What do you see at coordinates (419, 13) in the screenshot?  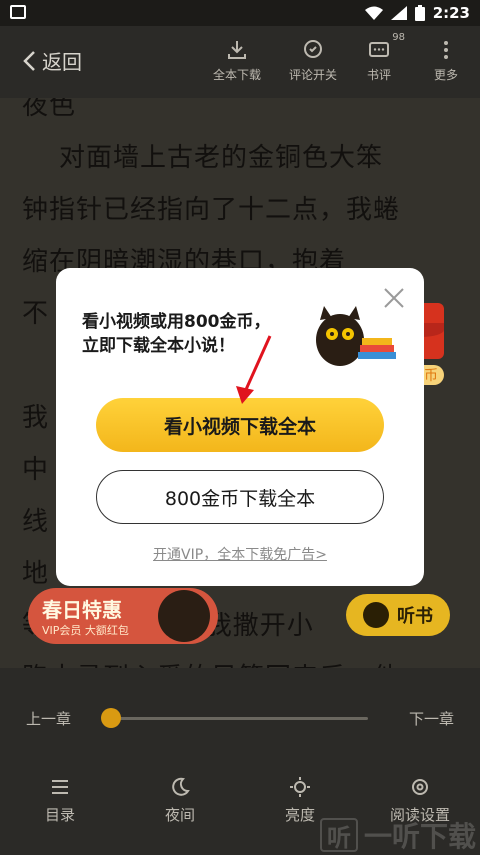 I see `battery-icon` at bounding box center [419, 13].